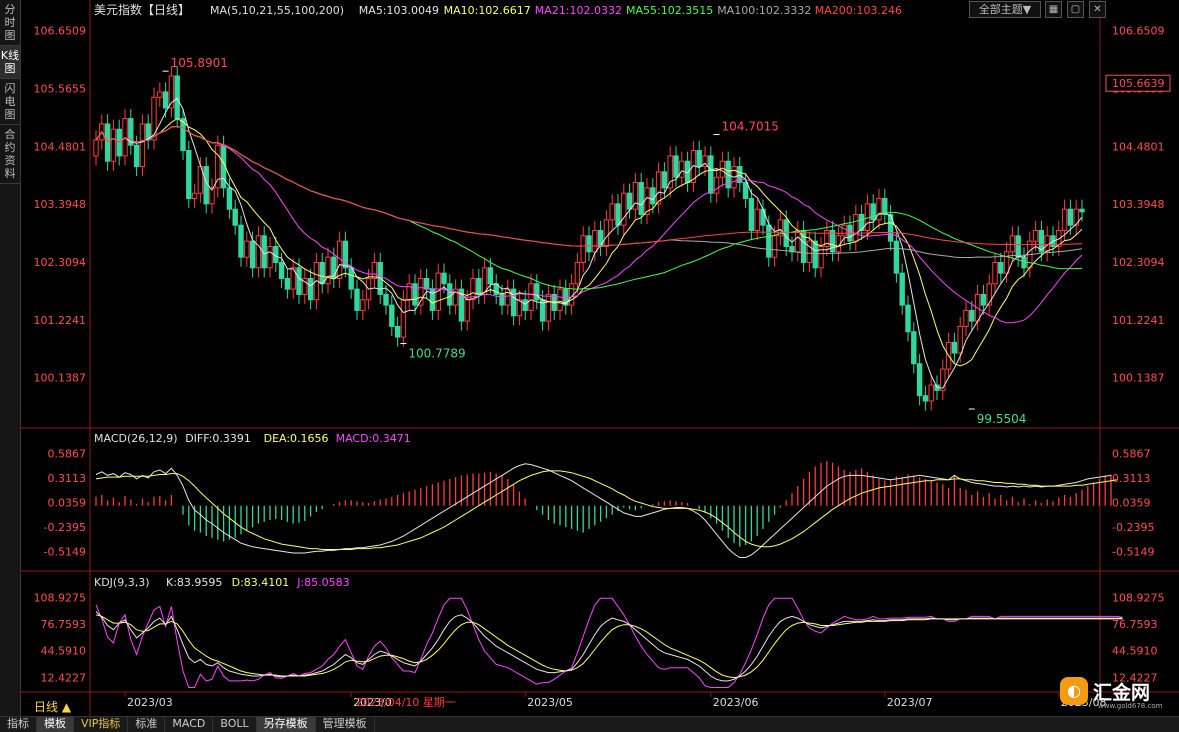 The height and width of the screenshot is (732, 1179). What do you see at coordinates (1138, 378) in the screenshot?
I see `price-tick-right: 100.1387` at bounding box center [1138, 378].